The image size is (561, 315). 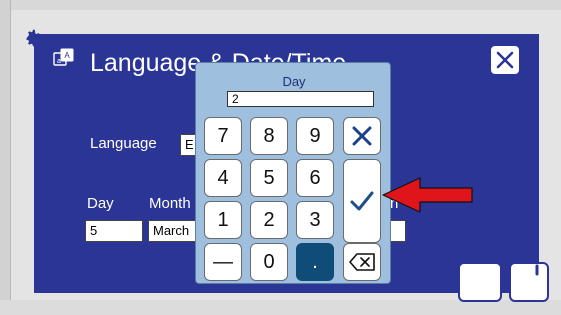 I want to click on backspace-key, so click(x=362, y=262).